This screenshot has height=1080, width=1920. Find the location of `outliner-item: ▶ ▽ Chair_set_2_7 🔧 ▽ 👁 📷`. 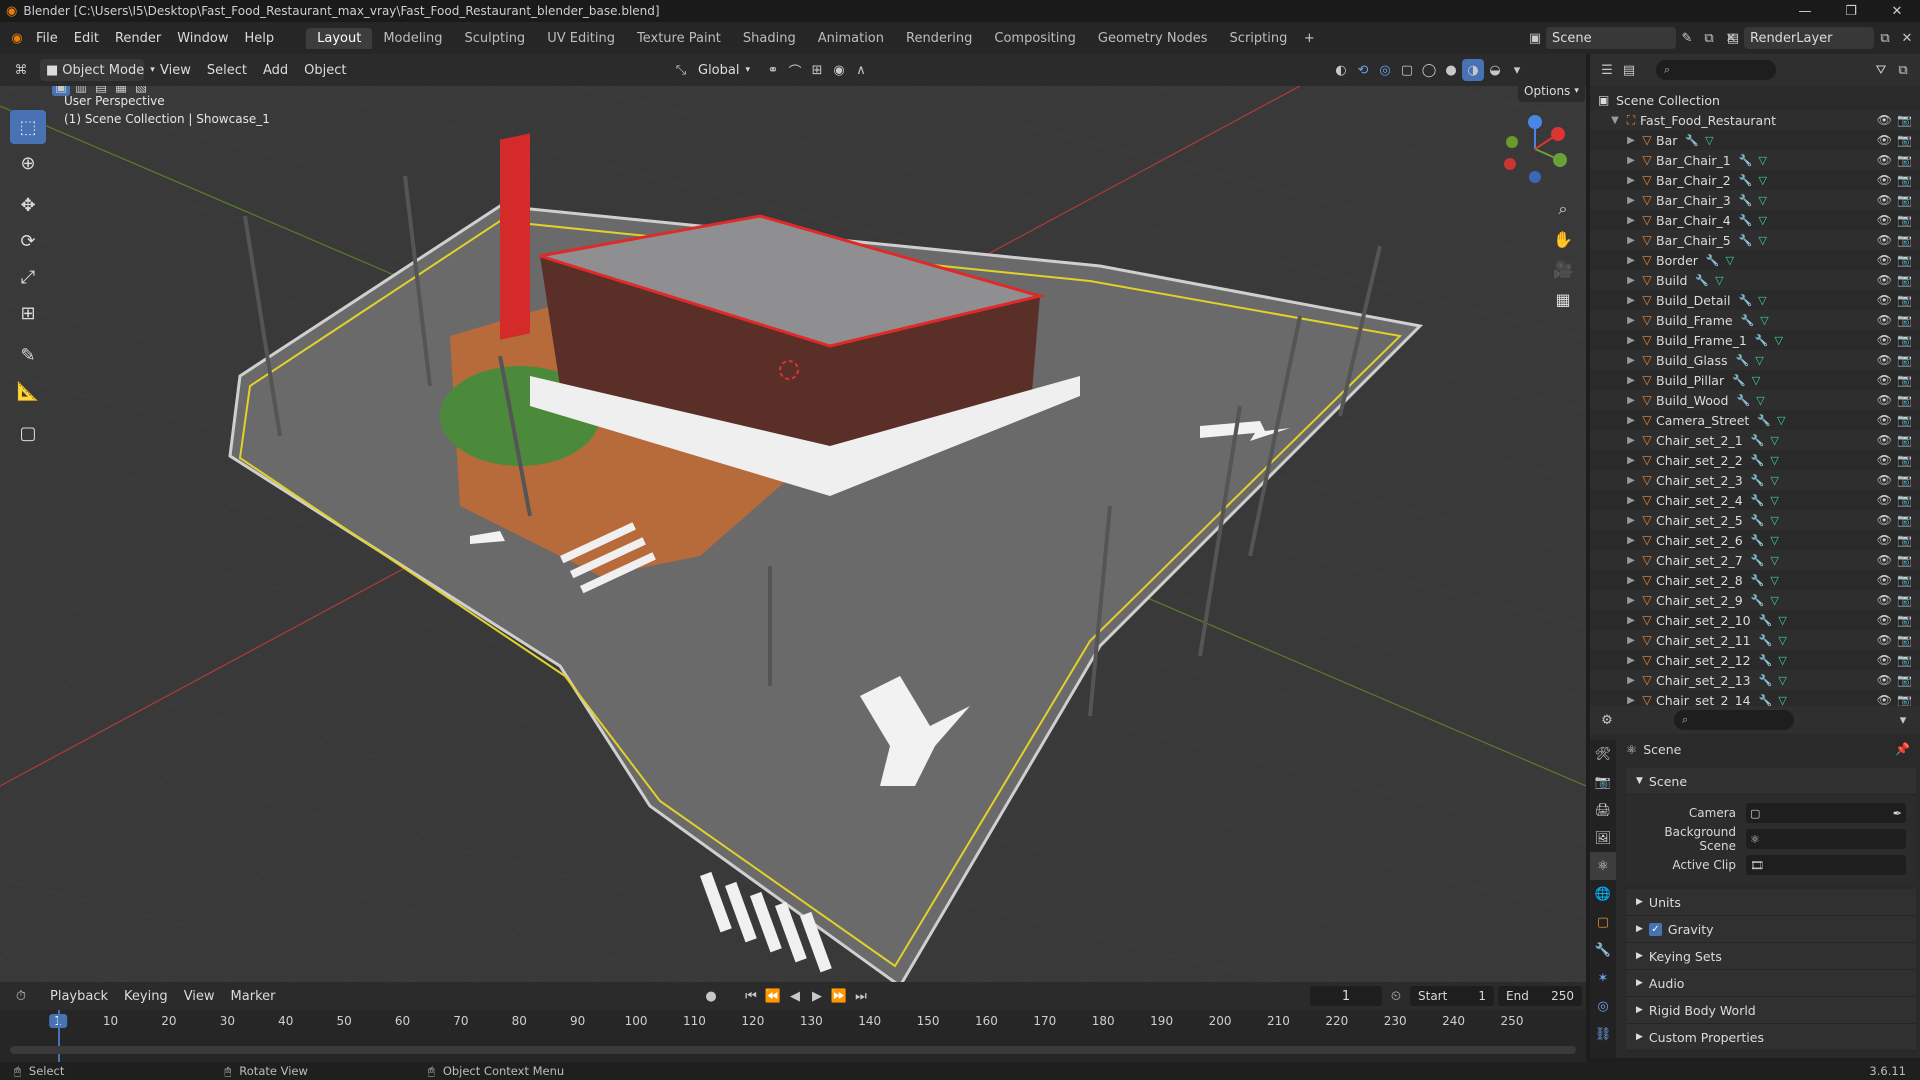

outliner-item: ▶ ▽ Chair_set_2_7 🔧 ▽ 👁 📷 is located at coordinates (1755, 560).